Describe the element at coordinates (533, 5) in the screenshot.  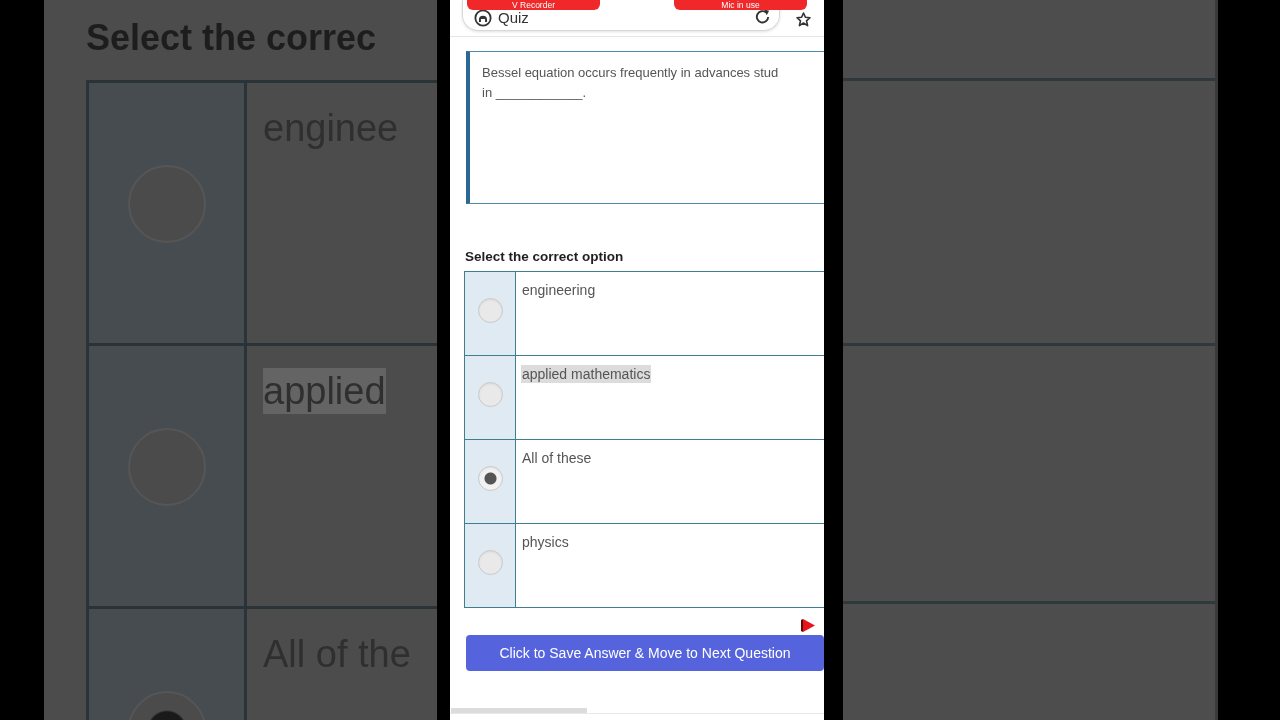
I see `status-pill: V Recorder` at that location.